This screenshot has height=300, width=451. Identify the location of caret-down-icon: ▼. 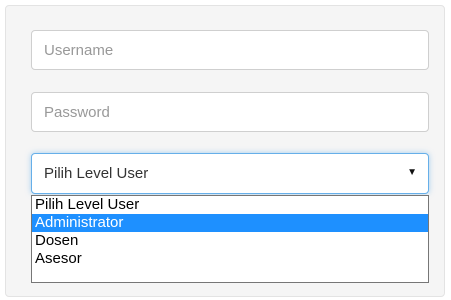
(412, 172).